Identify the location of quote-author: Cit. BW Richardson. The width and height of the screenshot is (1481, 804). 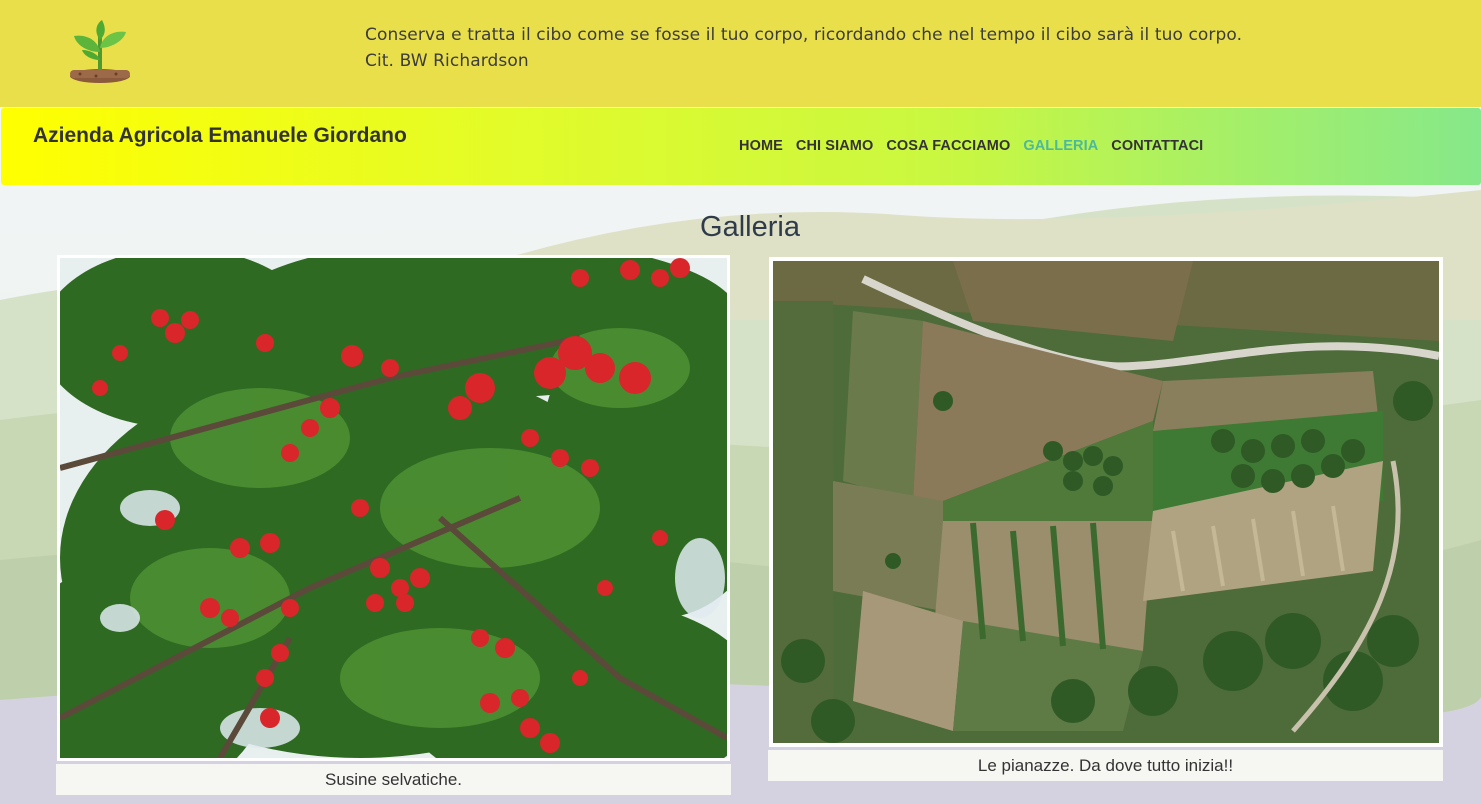
(447, 61).